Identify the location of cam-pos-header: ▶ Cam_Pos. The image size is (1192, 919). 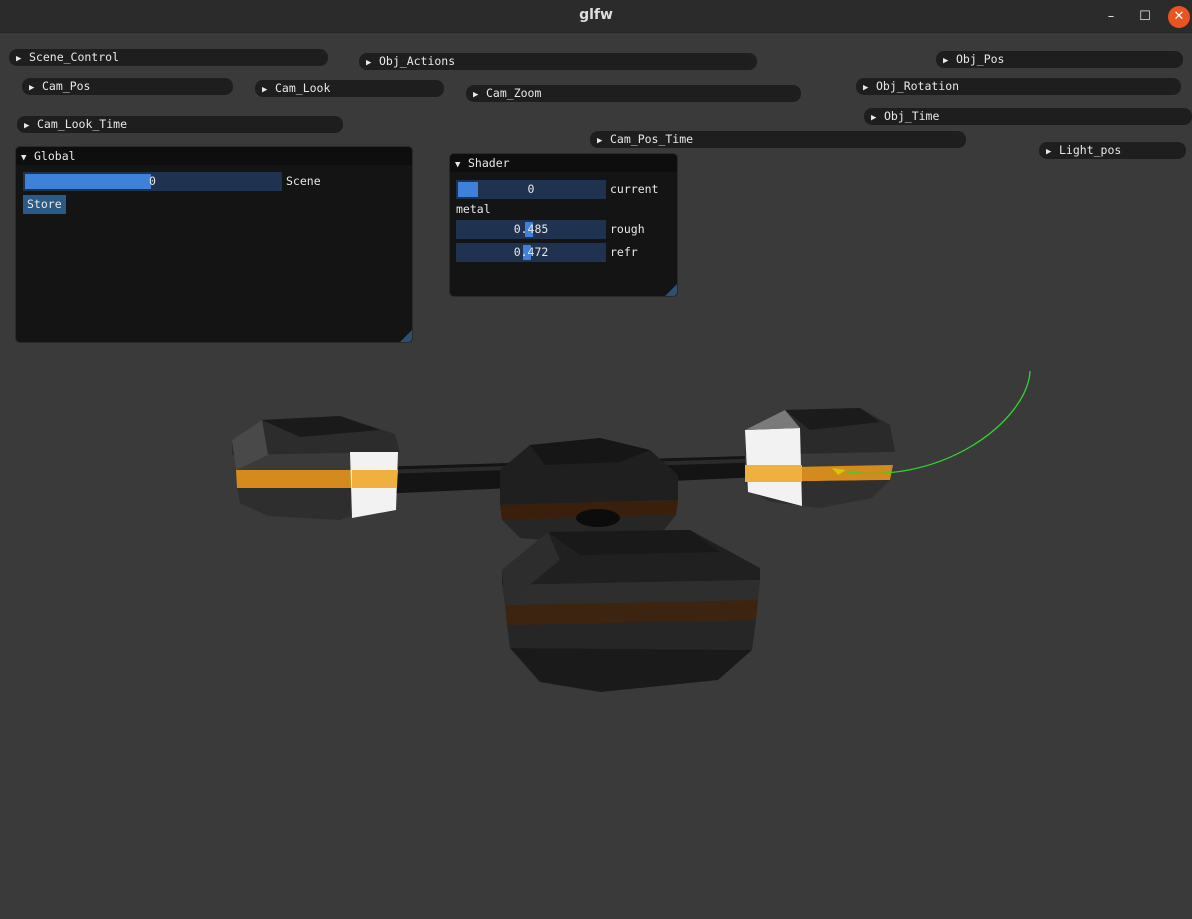
(127, 86).